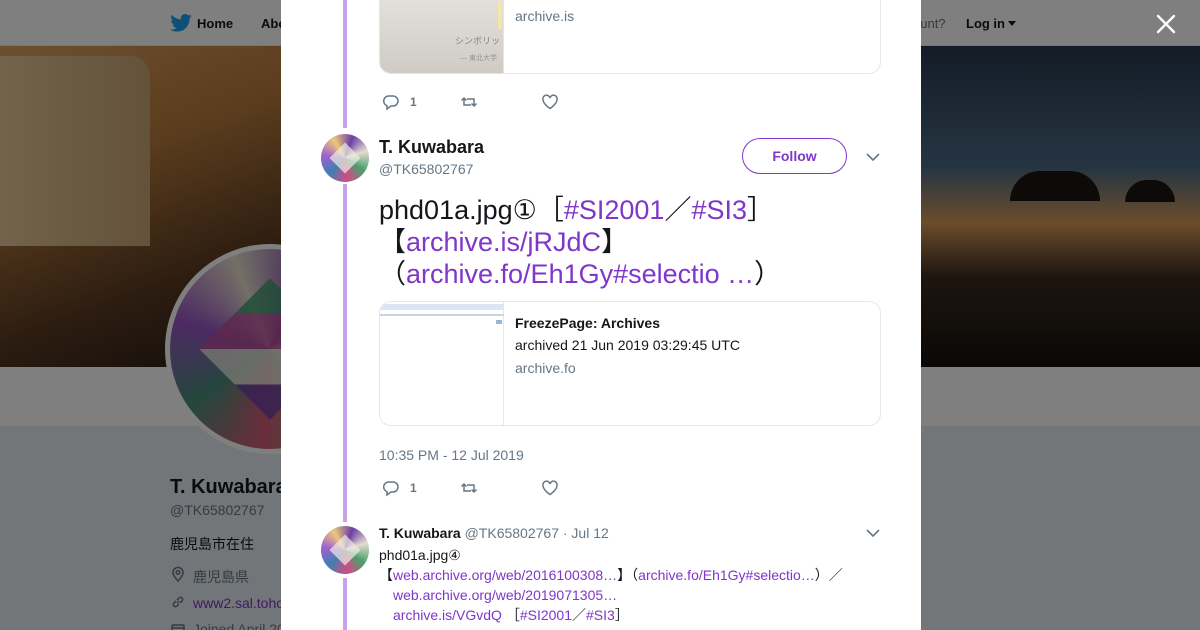  I want to click on card-thumbnail: シンボリッ — 東北大学, so click(442, 36).